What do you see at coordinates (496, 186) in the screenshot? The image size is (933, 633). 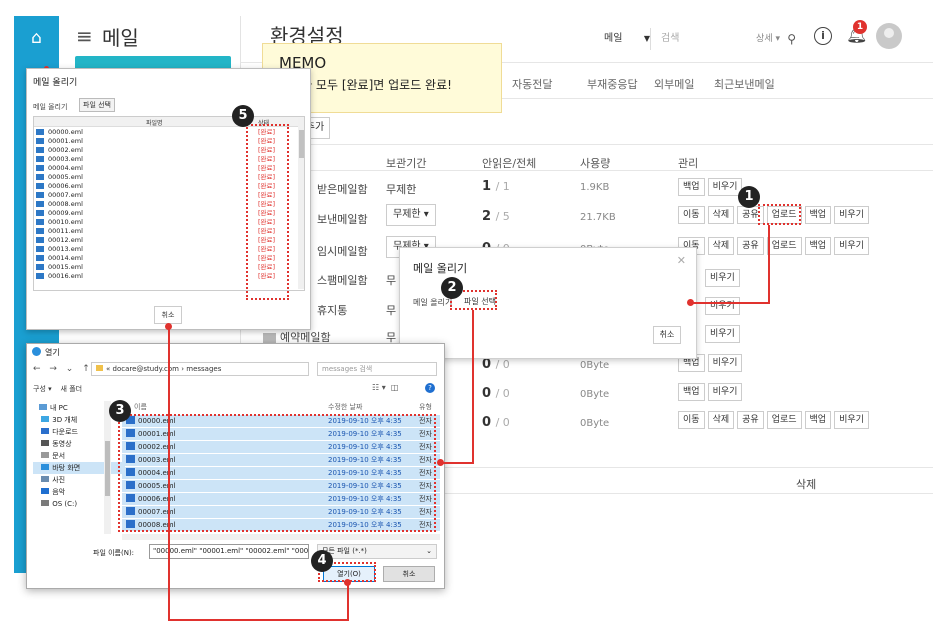 I see `unread-count: 1 / 1` at bounding box center [496, 186].